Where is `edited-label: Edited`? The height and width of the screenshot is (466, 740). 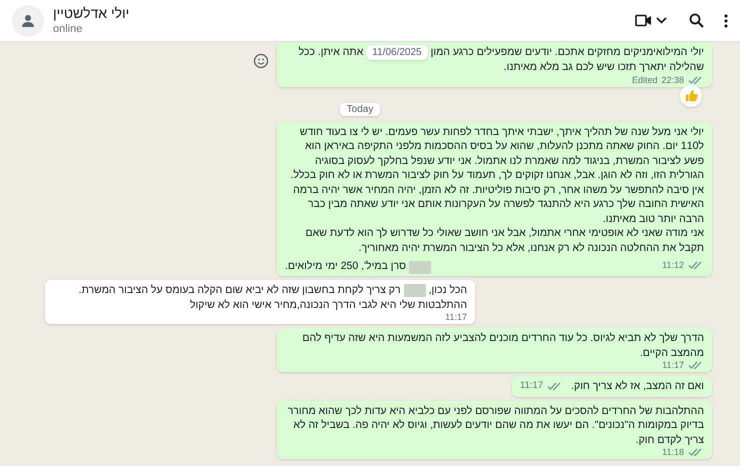 edited-label: Edited is located at coordinates (645, 79).